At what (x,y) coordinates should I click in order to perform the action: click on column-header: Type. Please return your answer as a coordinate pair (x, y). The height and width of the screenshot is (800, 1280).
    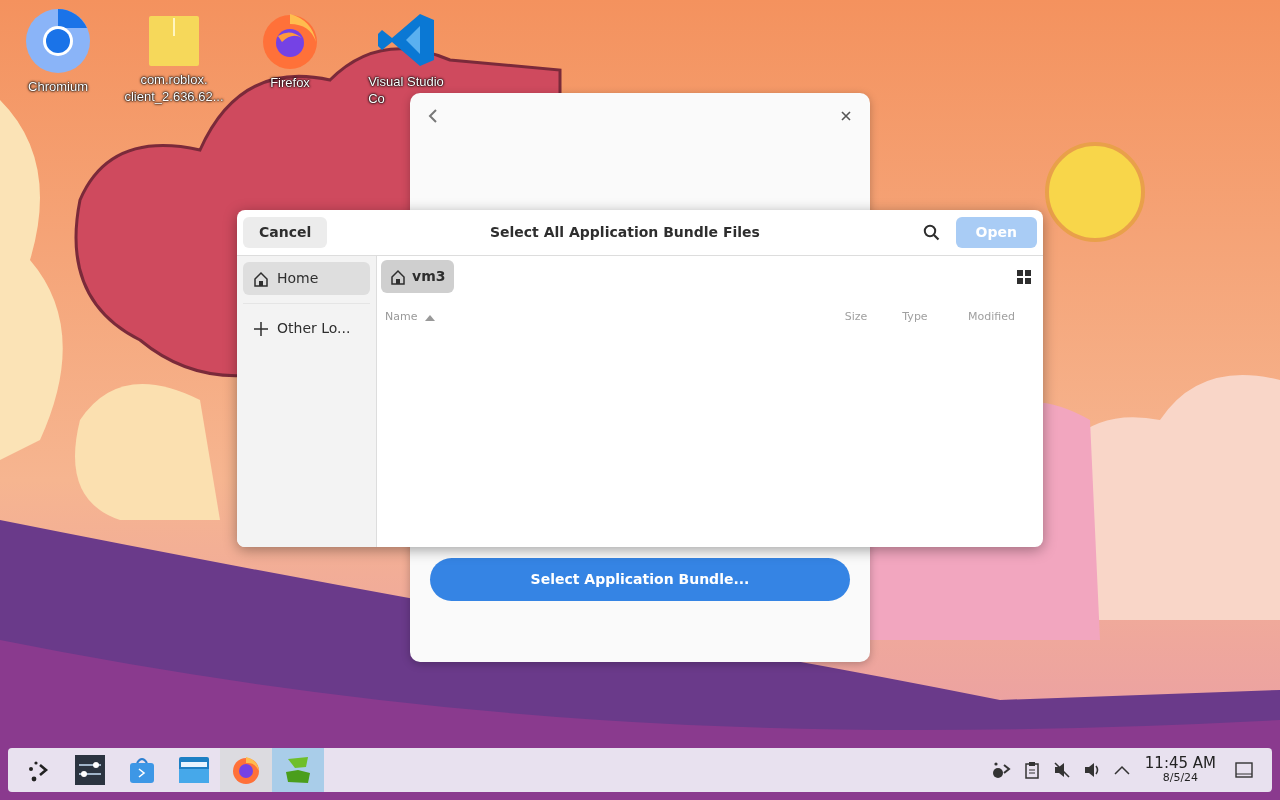
    Looking at the image, I should click on (915, 317).